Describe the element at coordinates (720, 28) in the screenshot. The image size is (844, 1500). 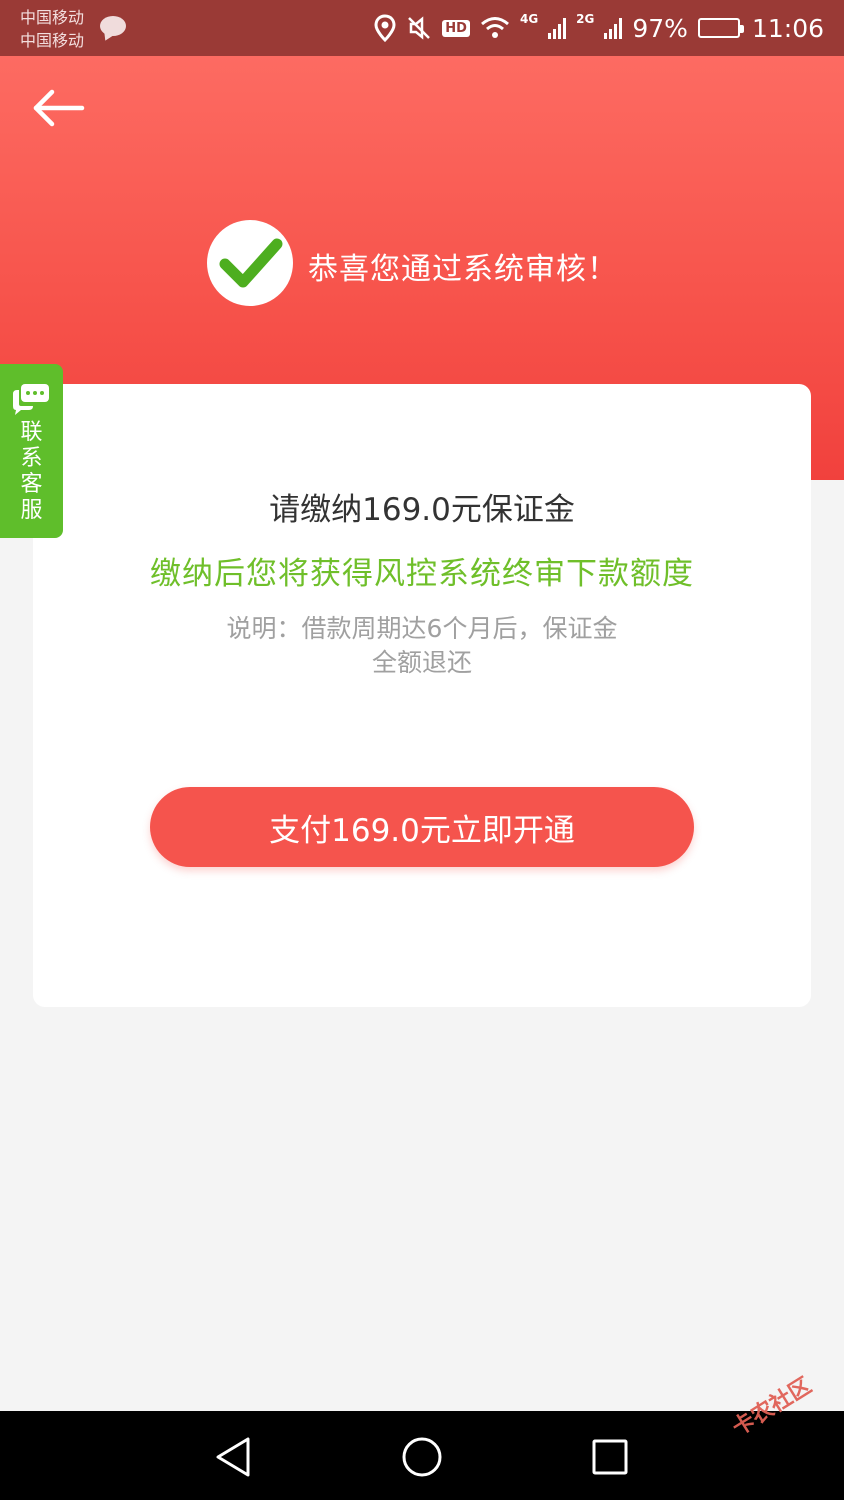
I see `battery-icon` at that location.